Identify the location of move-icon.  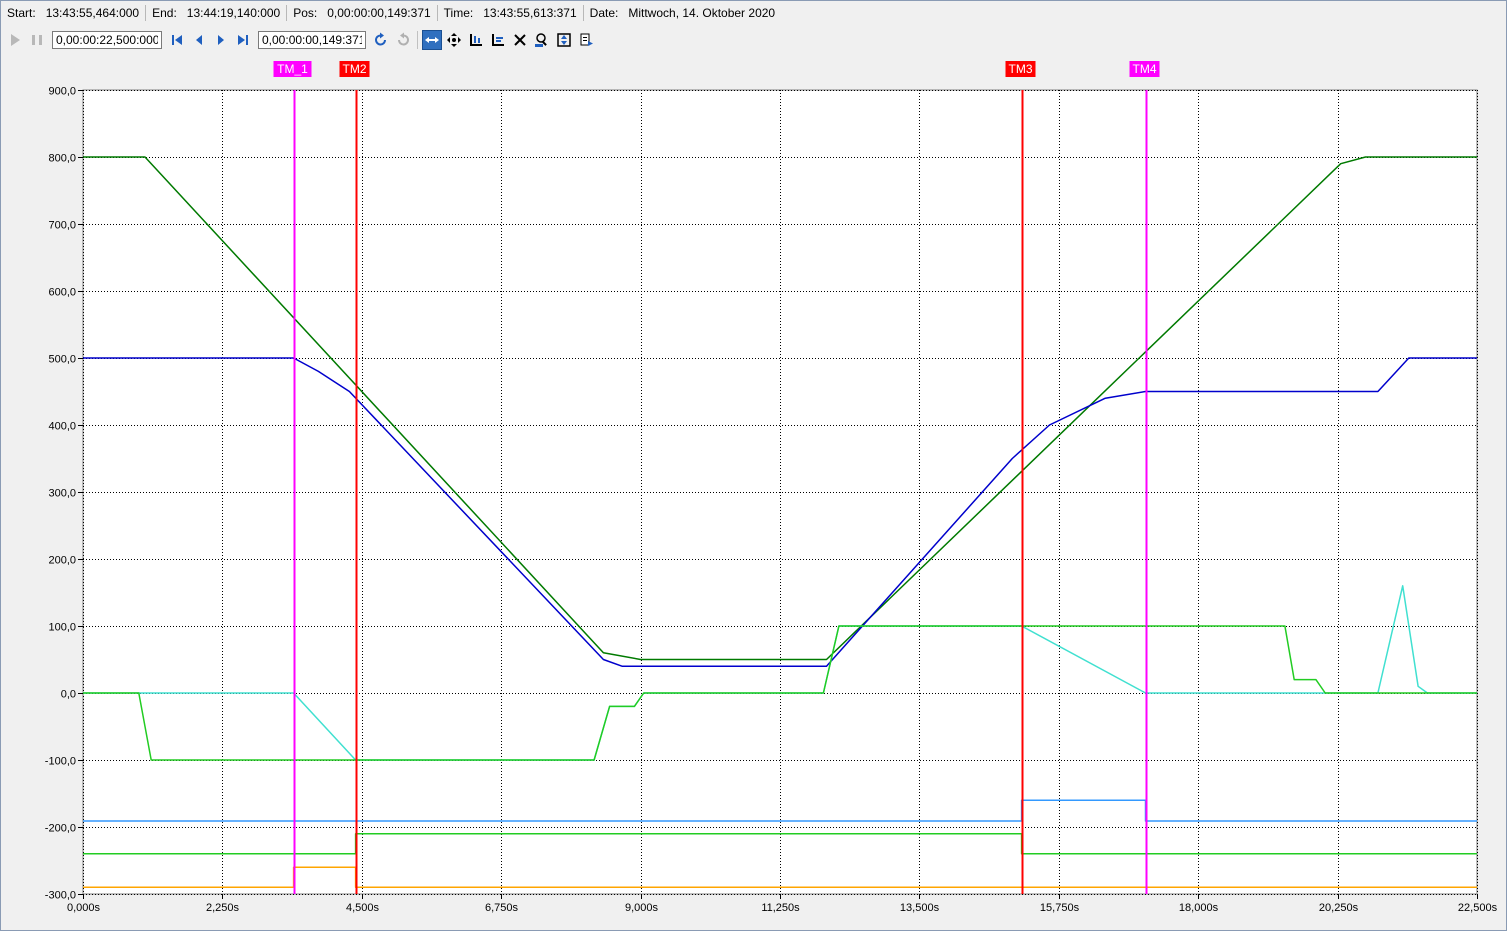
(454, 40).